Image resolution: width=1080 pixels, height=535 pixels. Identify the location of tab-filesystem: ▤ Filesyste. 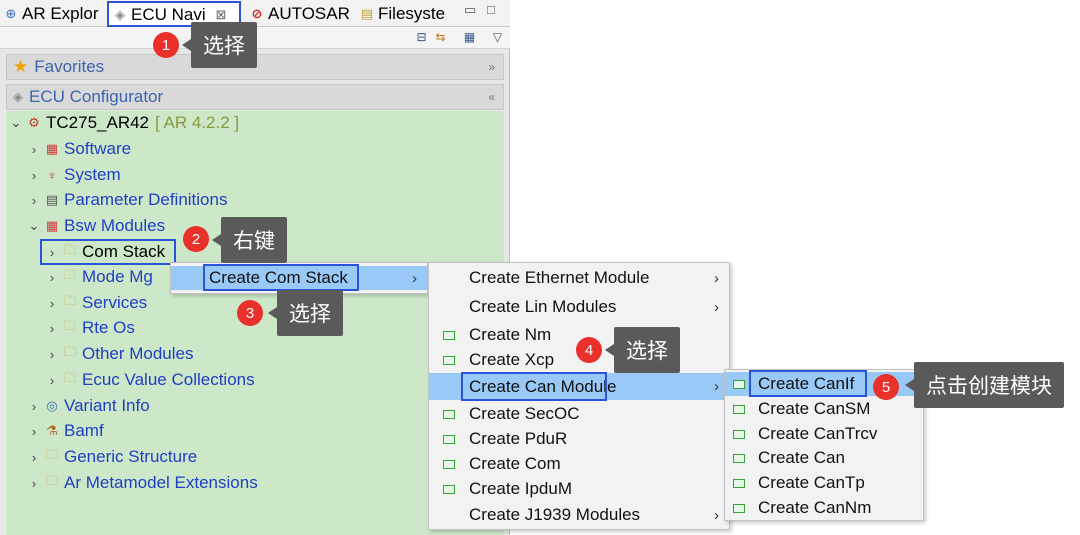
(402, 14).